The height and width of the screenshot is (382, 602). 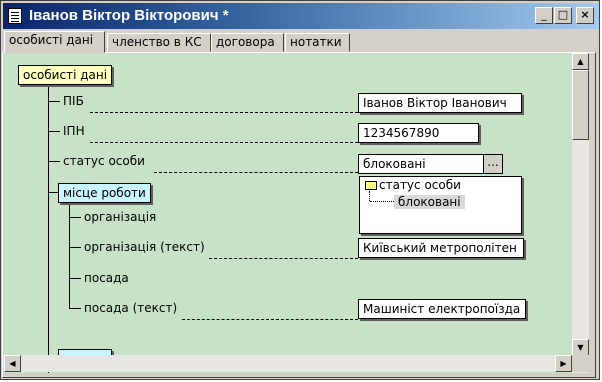 I want to click on pib-leader, so click(x=224, y=112).